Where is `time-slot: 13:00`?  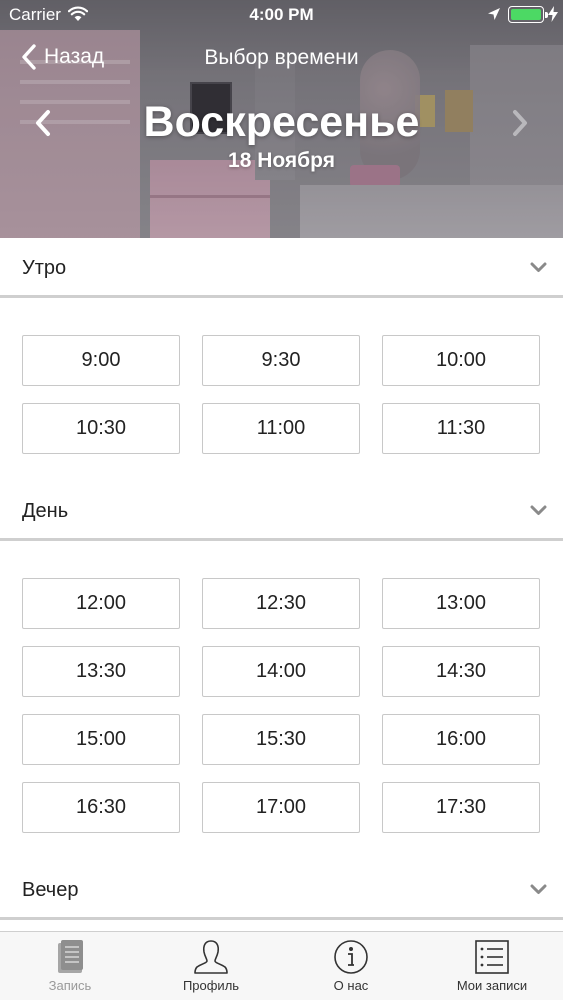 time-slot: 13:00 is located at coordinates (461, 603).